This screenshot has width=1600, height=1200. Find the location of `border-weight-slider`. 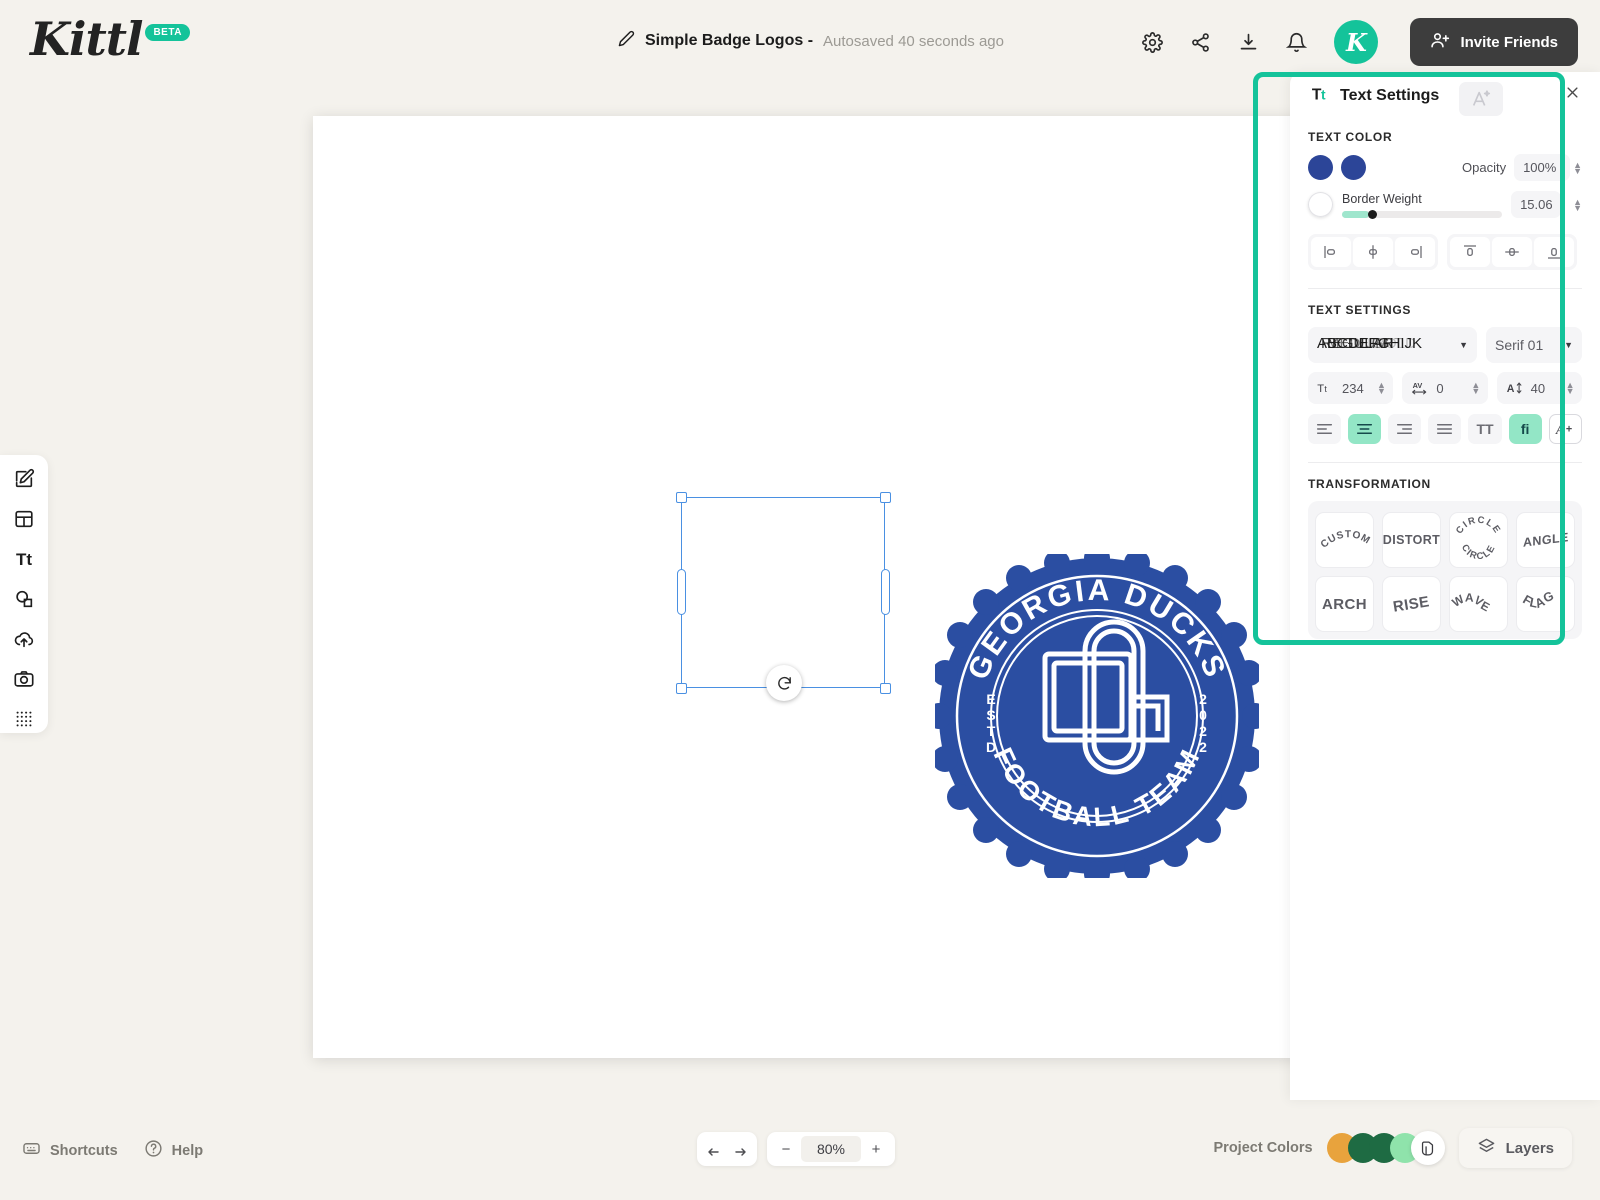

border-weight-slider is located at coordinates (1422, 214).